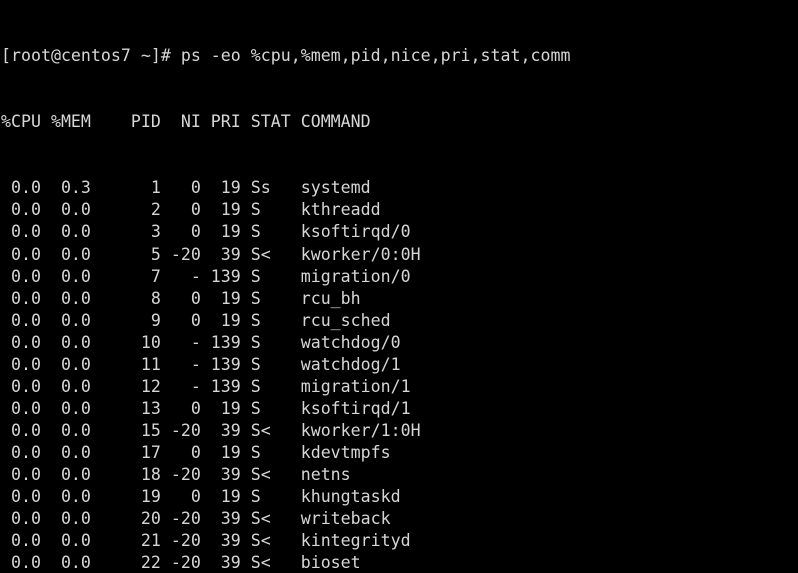  I want to click on process-row: 0.0 0.0 9 0 19 S rcu_sched, so click(196, 320).